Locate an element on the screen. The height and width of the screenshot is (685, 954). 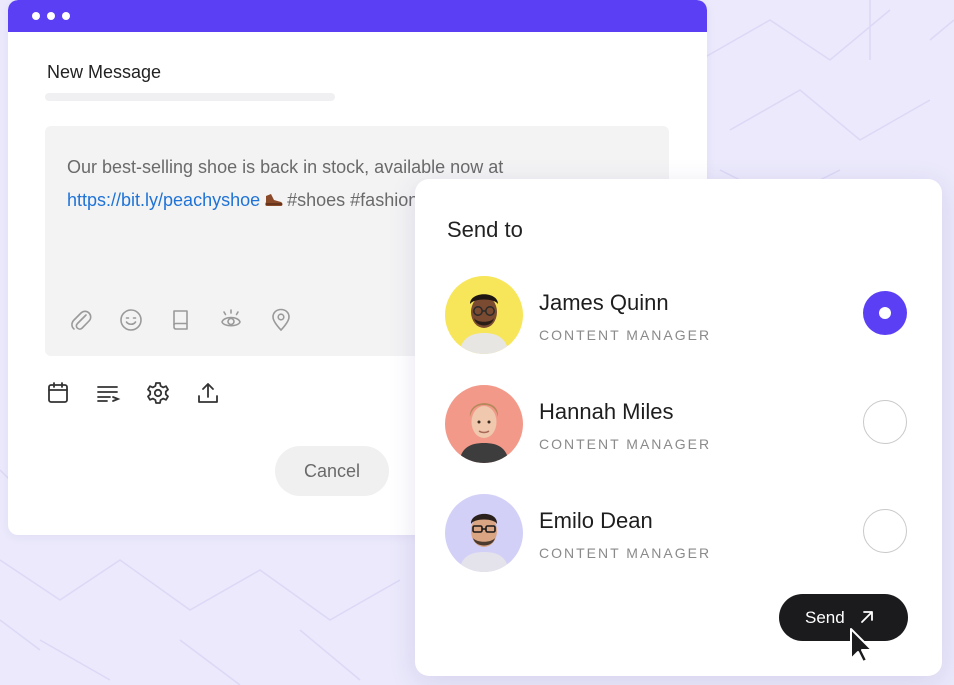
sparkle-icon is located at coordinates (231, 320).